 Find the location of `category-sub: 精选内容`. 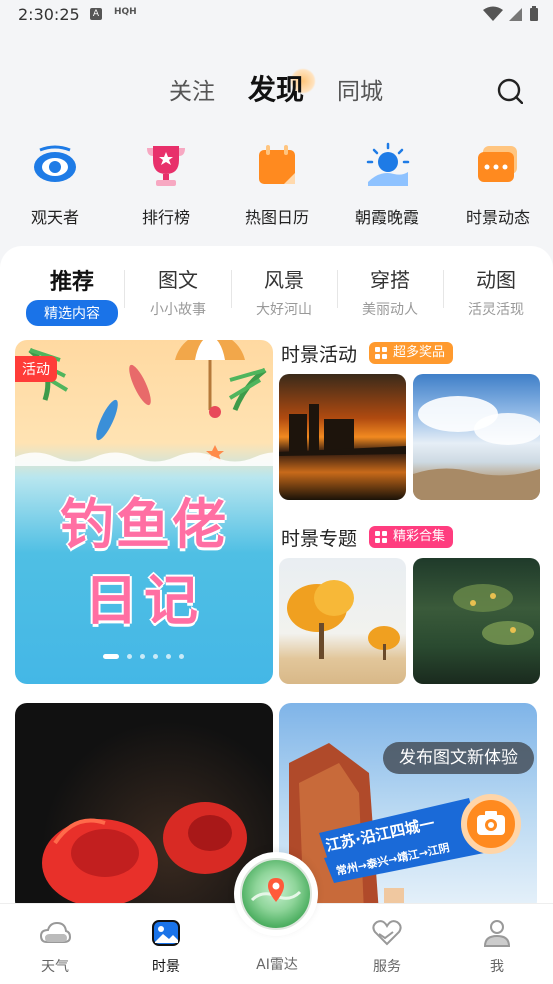

category-sub: 精选内容 is located at coordinates (72, 313).